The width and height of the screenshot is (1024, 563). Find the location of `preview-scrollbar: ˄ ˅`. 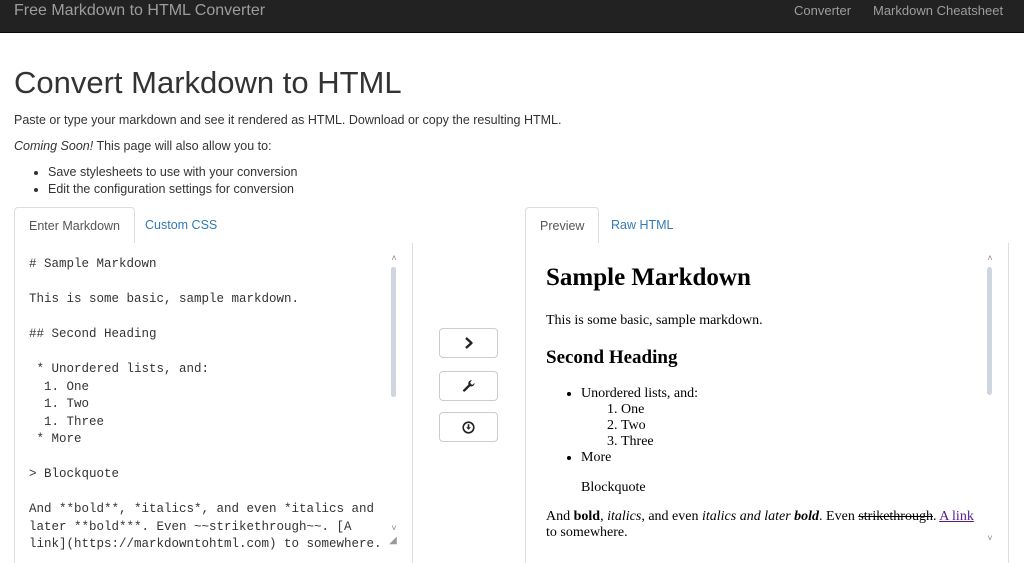

preview-scrollbar: ˄ ˅ is located at coordinates (990, 403).